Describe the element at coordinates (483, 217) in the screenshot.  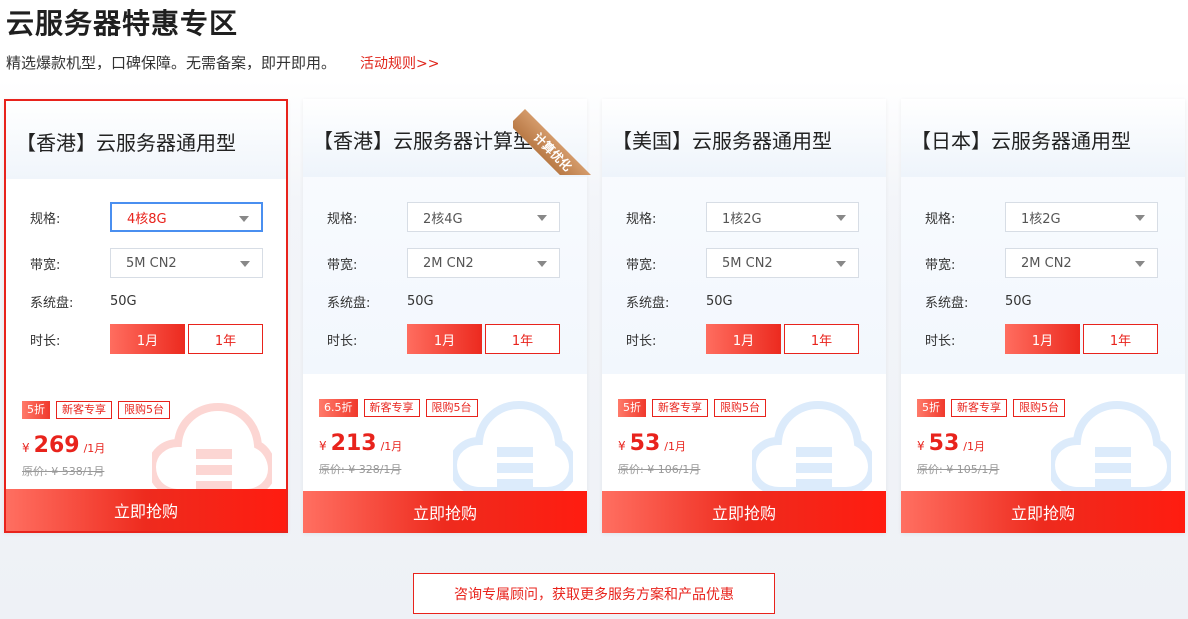
I see `config-select: 2核4G` at that location.